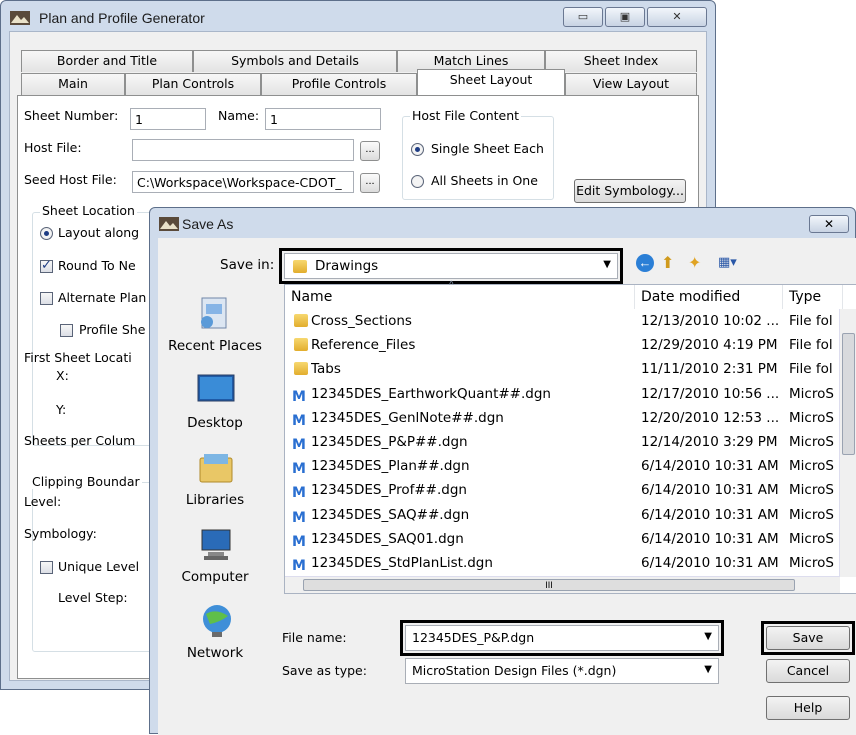  Describe the element at coordinates (299, 566) in the screenshot. I see `microstation-file-icon: M` at that location.